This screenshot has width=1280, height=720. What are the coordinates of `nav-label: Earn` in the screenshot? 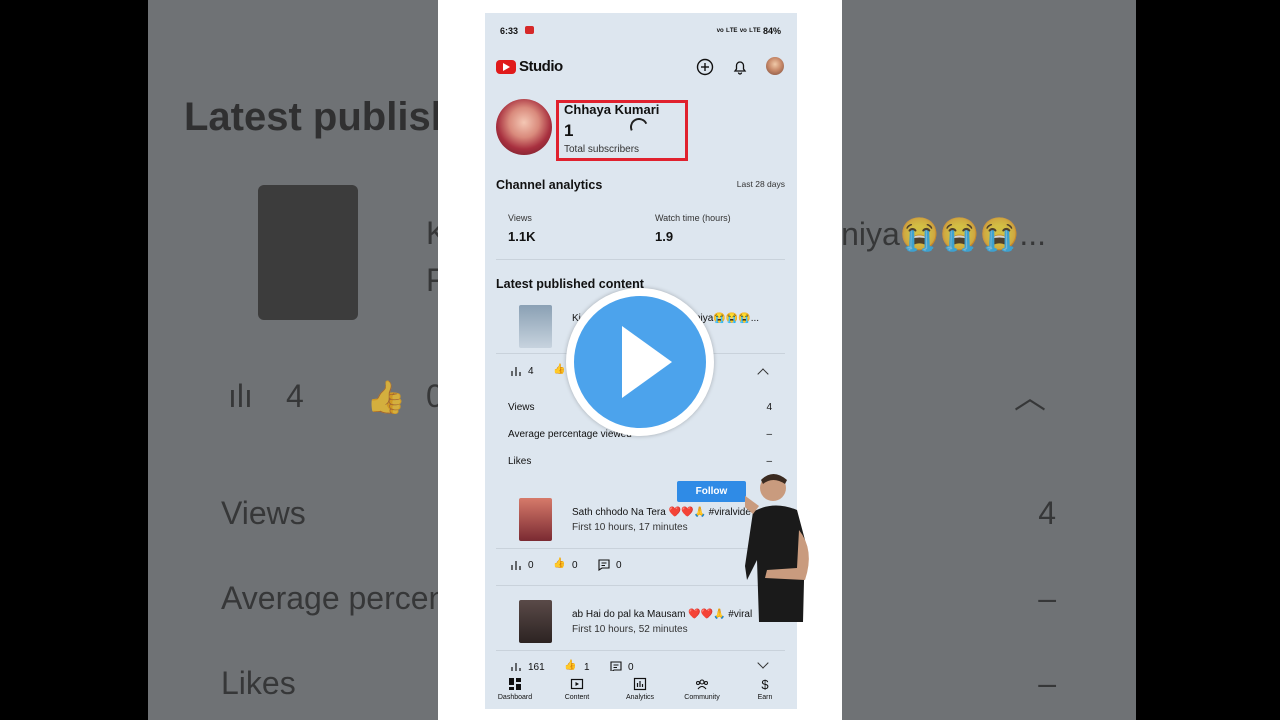 It's located at (765, 697).